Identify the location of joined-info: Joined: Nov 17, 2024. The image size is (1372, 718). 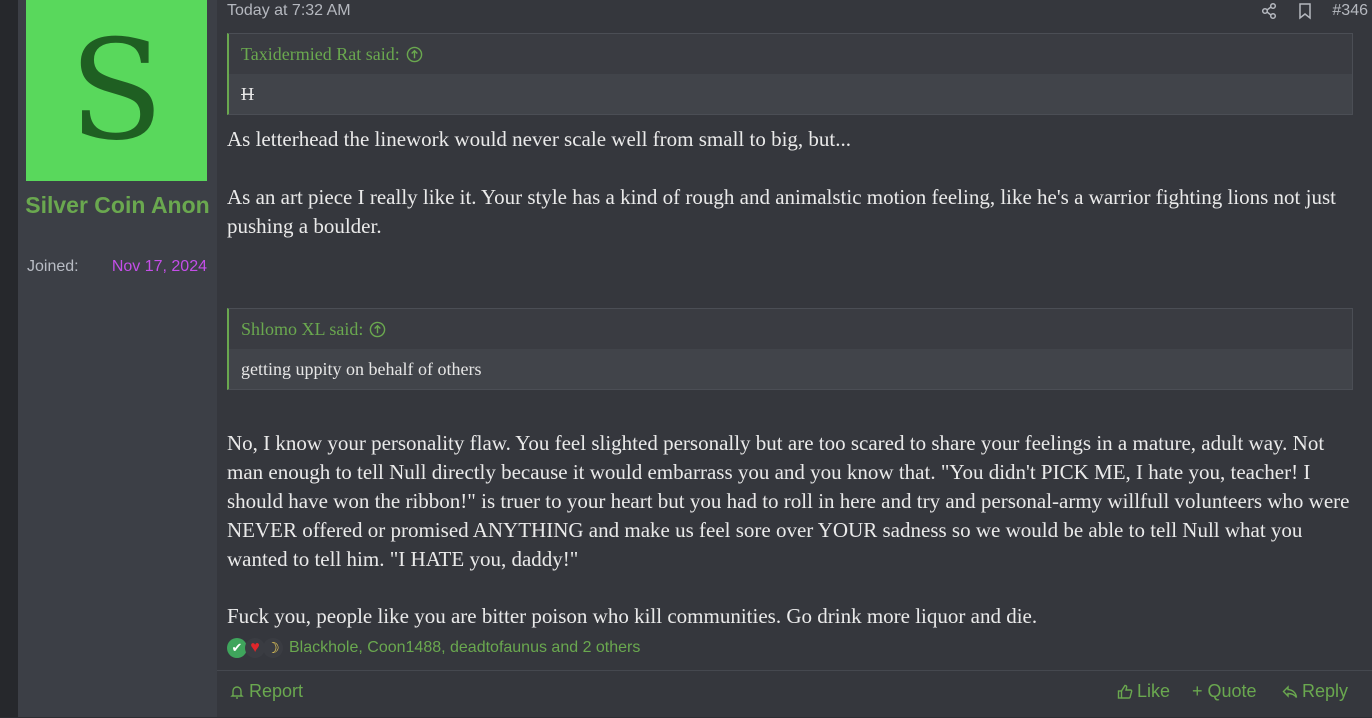
(117, 267).